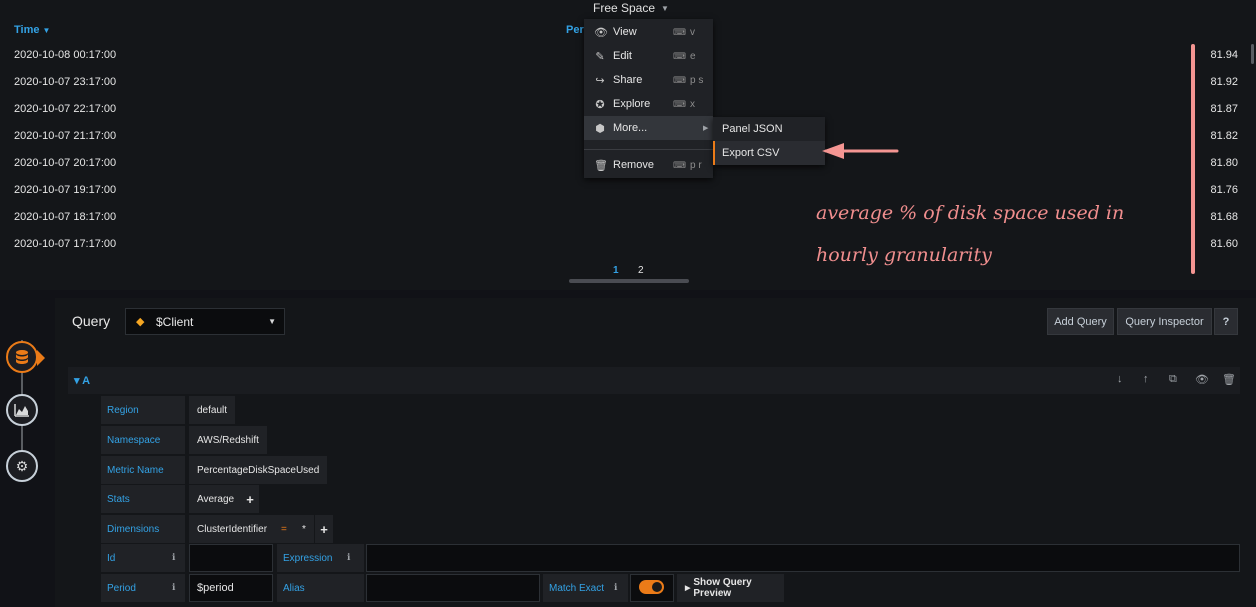  I want to click on time-cell: 2020-10-07 17:17:00, so click(65, 244).